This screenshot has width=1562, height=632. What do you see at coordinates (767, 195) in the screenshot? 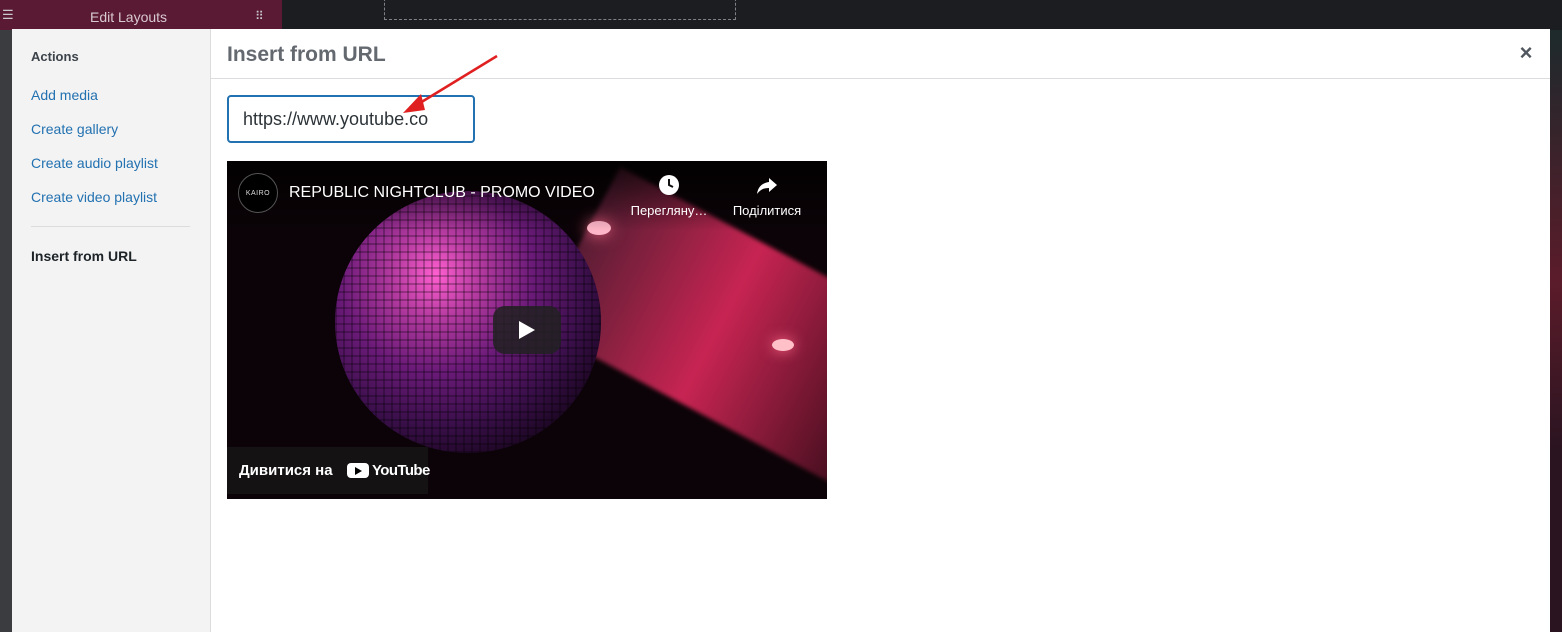
I see `share-button: Поділитися` at bounding box center [767, 195].